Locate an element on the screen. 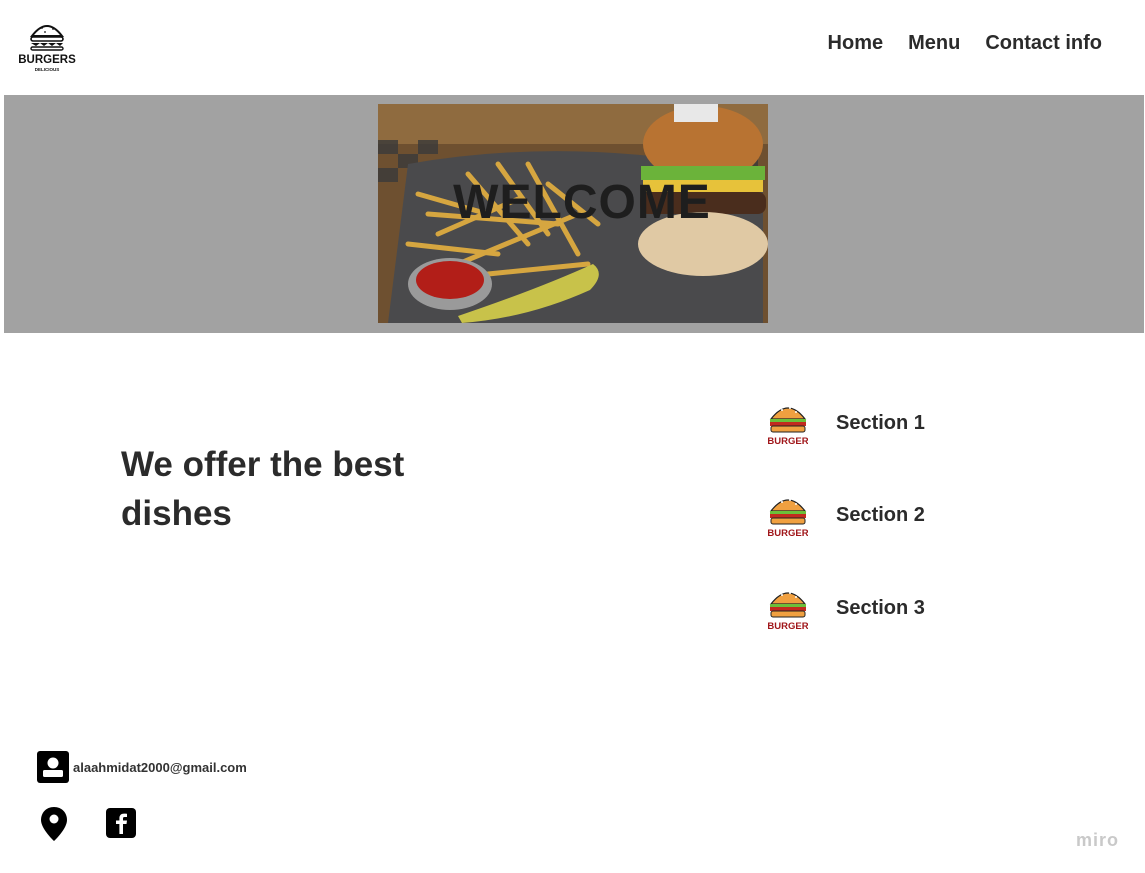  section-2-label: Section 2 is located at coordinates (880, 514).